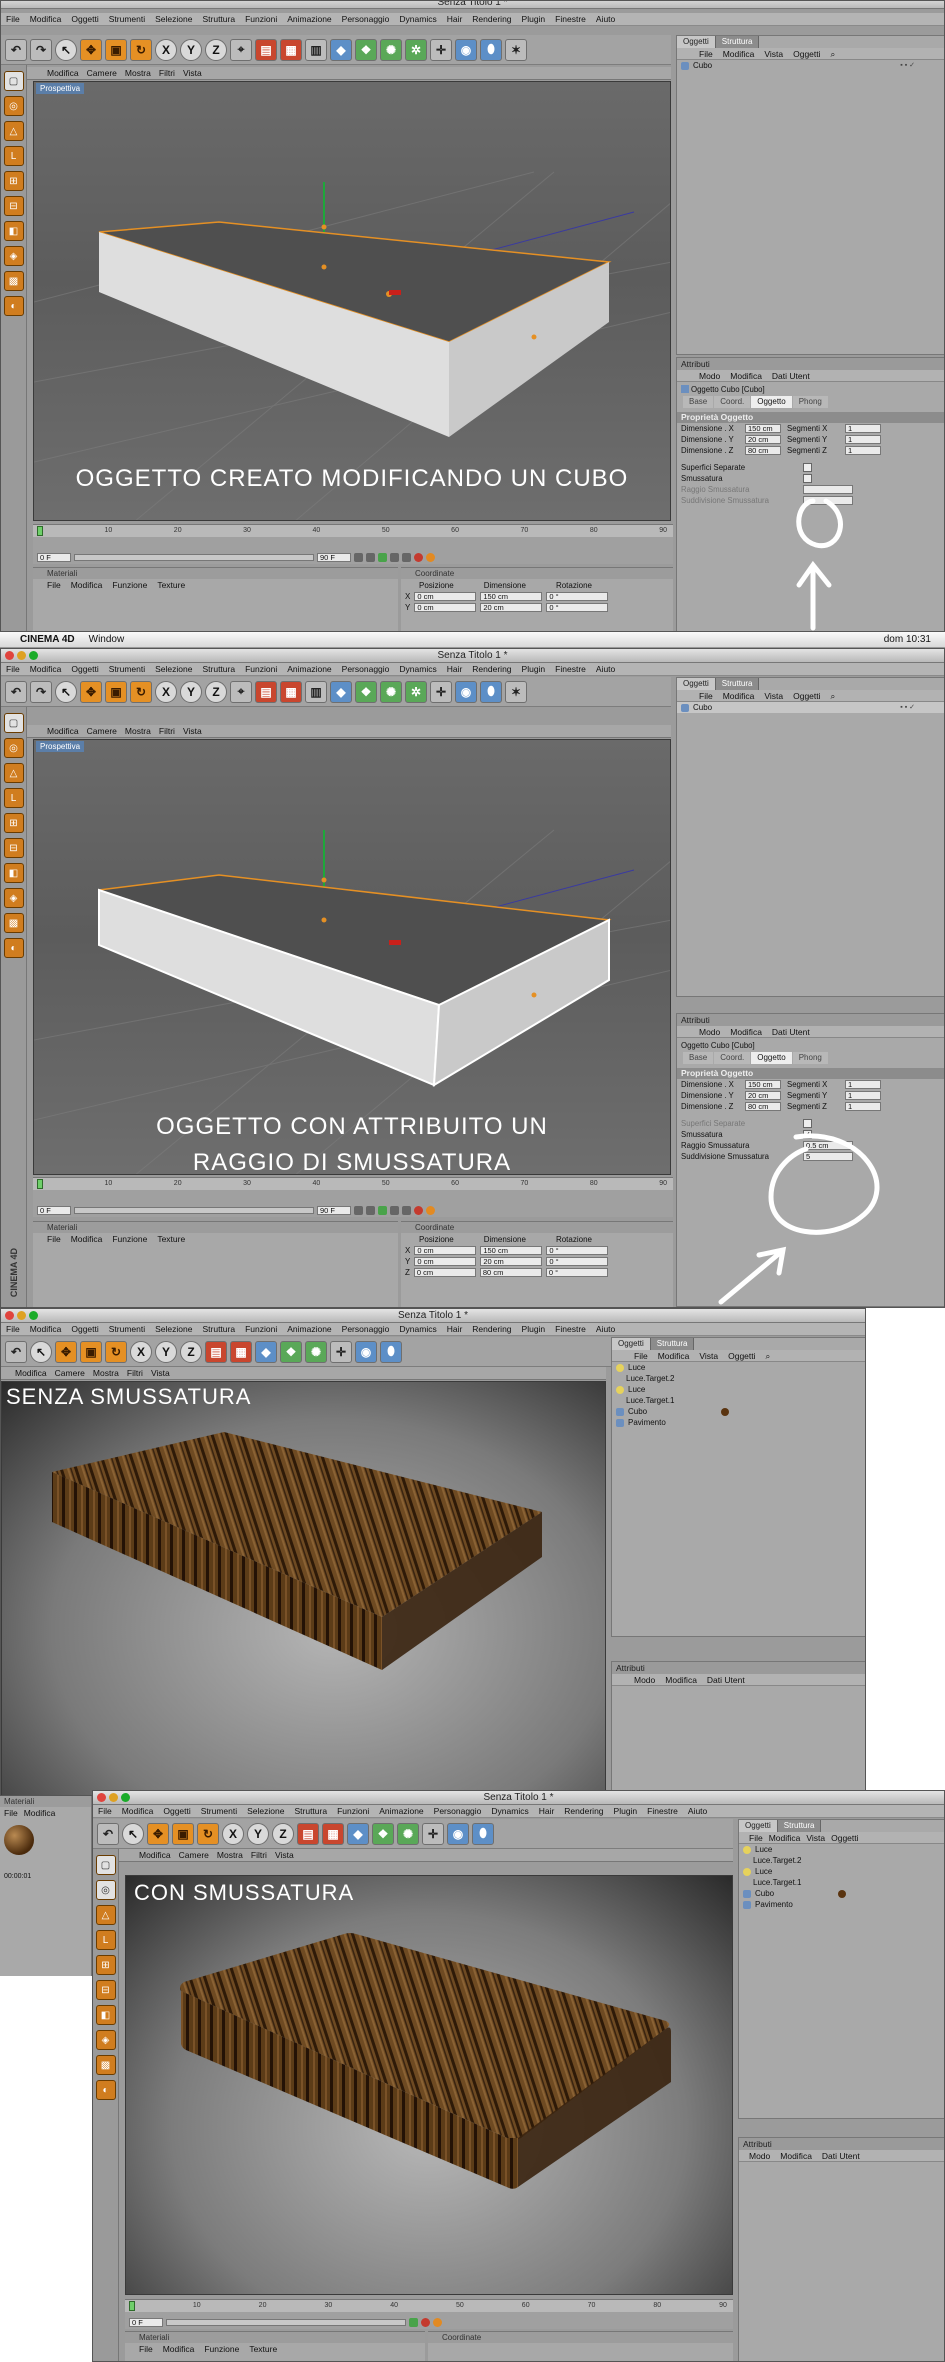 This screenshot has width=945, height=2362. I want to click on search-icon: ⌕, so click(833, 53).